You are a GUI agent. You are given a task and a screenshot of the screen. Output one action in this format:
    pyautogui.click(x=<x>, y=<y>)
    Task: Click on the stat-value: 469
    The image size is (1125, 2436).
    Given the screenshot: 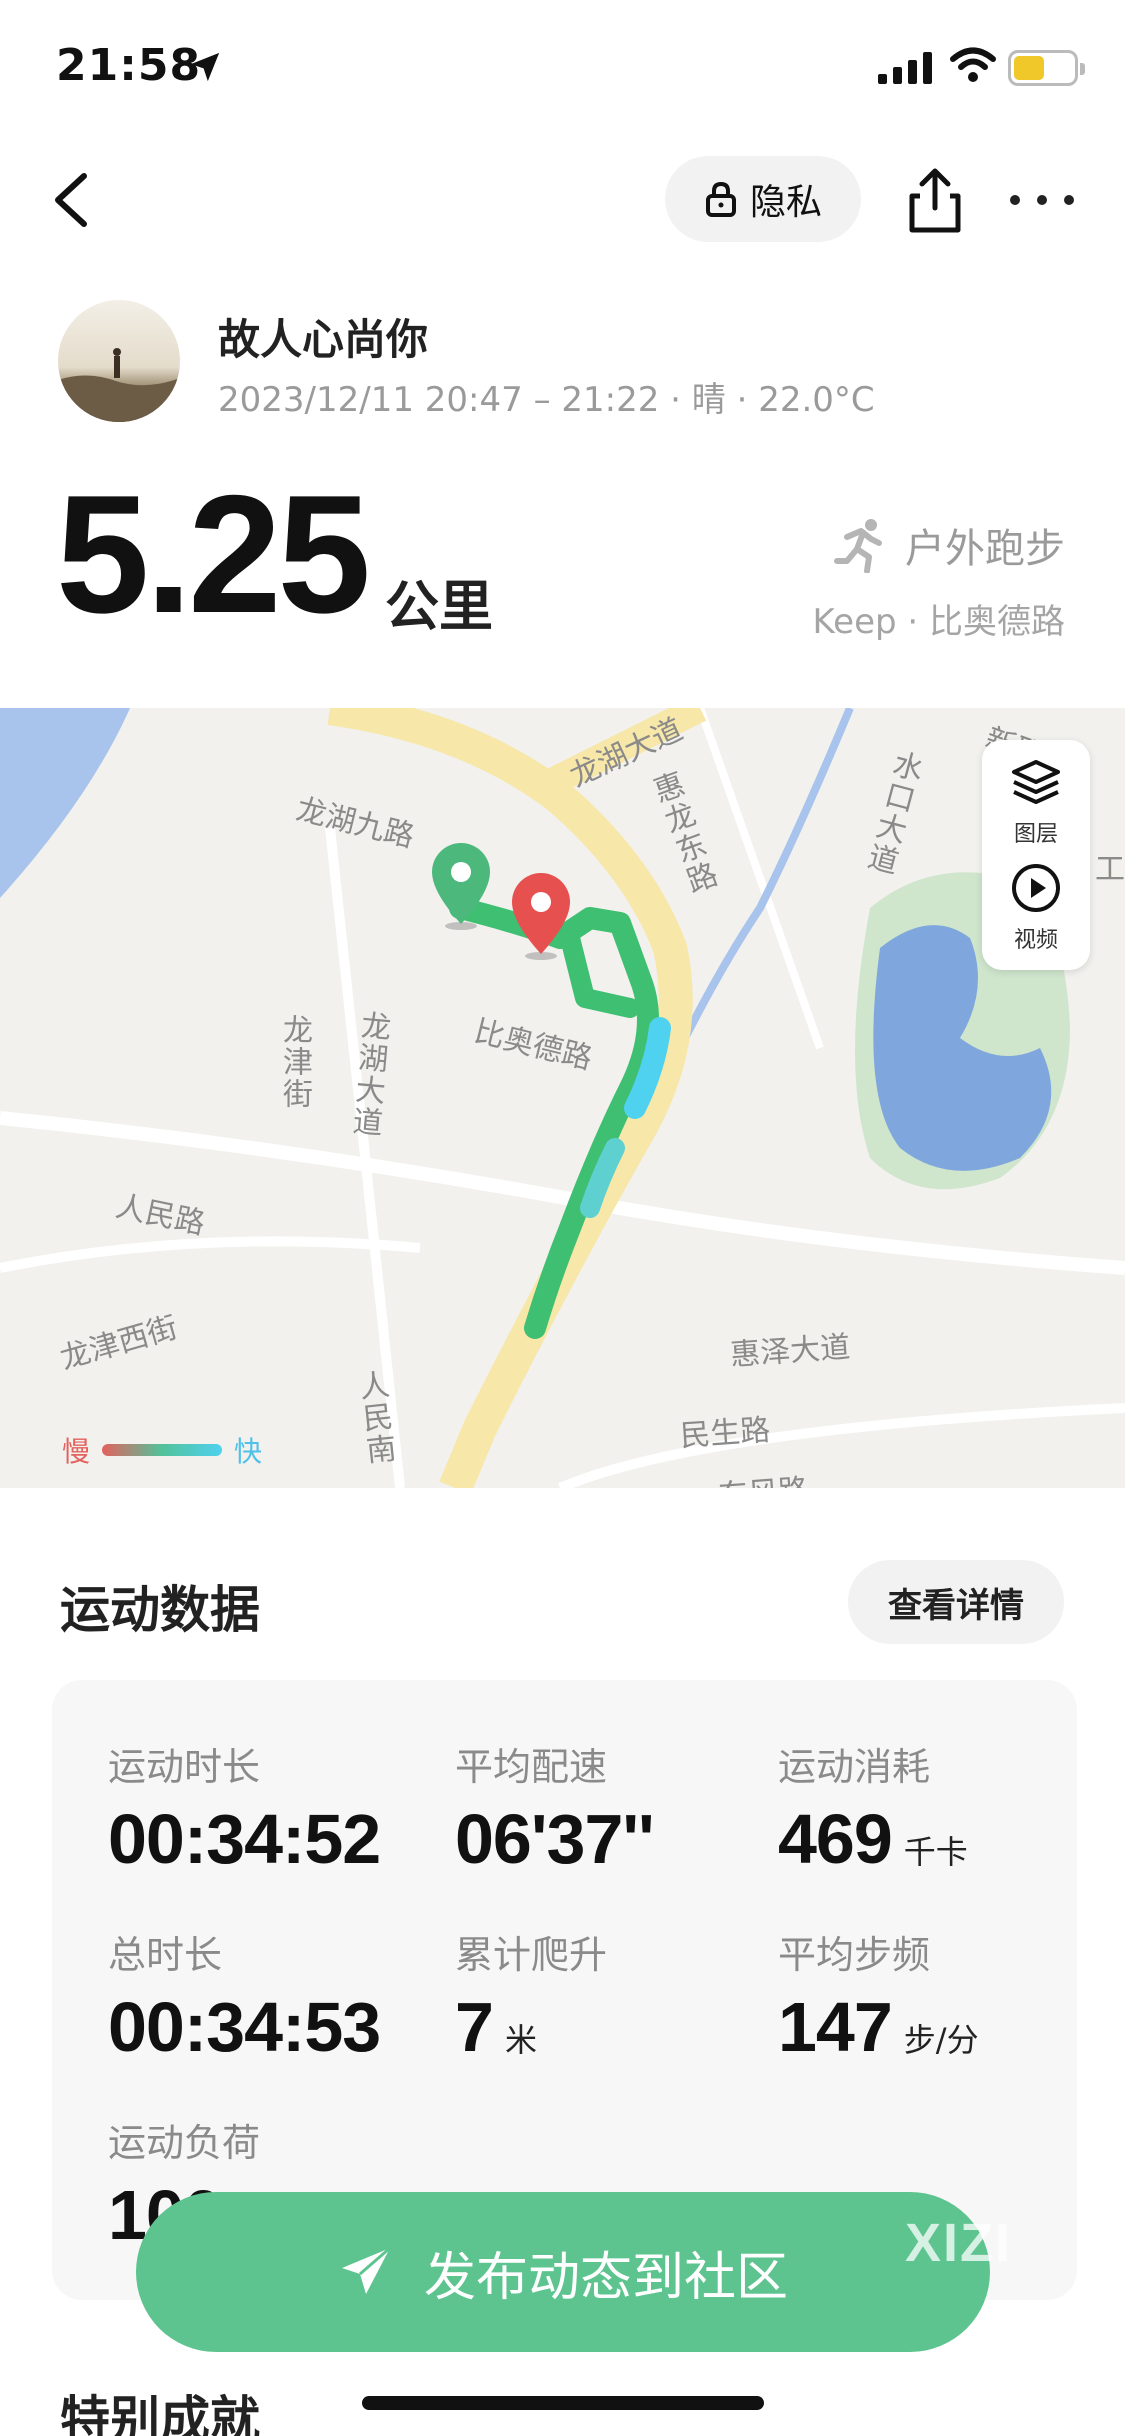 What is the action you would take?
    pyautogui.click(x=835, y=1839)
    